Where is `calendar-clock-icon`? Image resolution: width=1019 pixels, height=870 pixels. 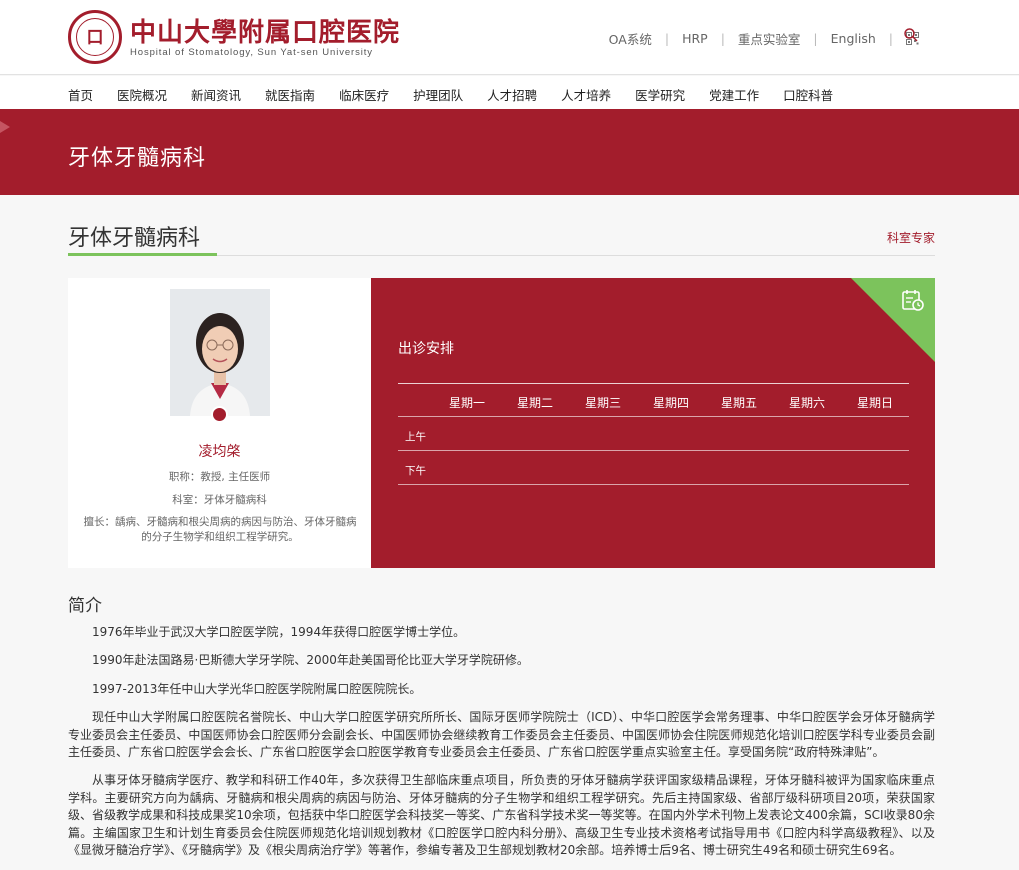
calendar-clock-icon is located at coordinates (913, 300).